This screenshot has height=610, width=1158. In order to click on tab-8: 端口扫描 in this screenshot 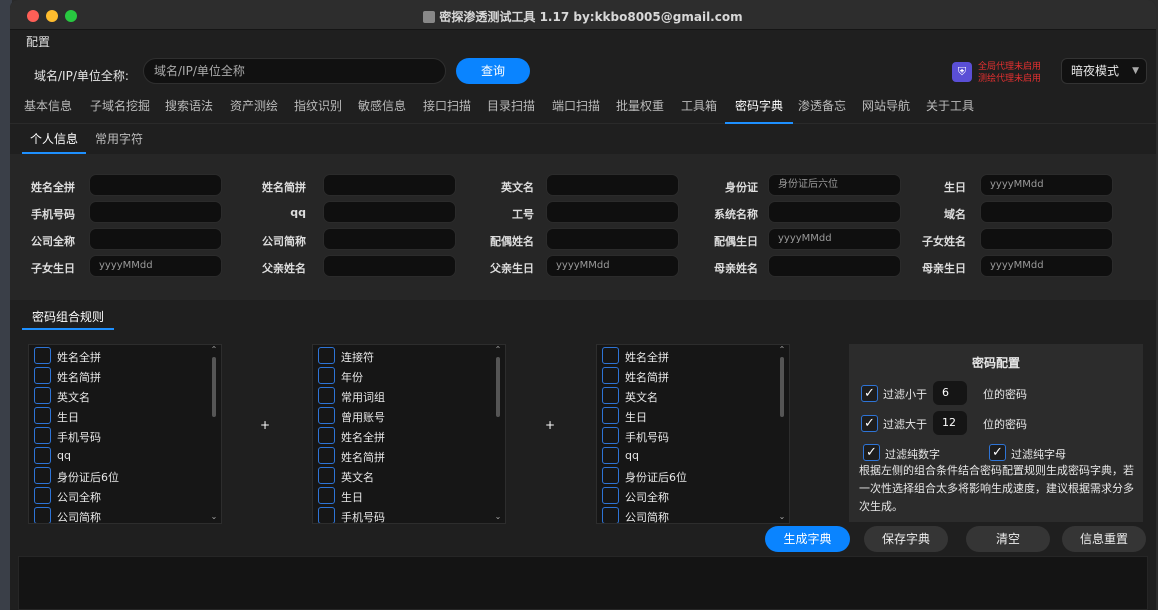, I will do `click(576, 109)`.